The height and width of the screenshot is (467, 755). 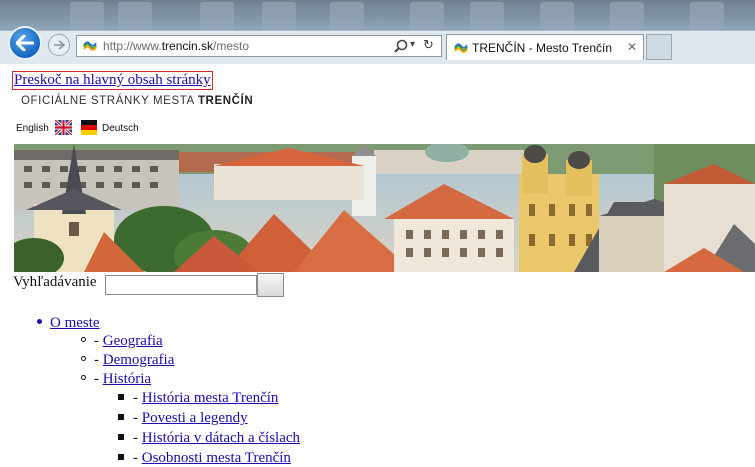 What do you see at coordinates (187, 46) in the screenshot?
I see `url-domain: trencin.sk` at bounding box center [187, 46].